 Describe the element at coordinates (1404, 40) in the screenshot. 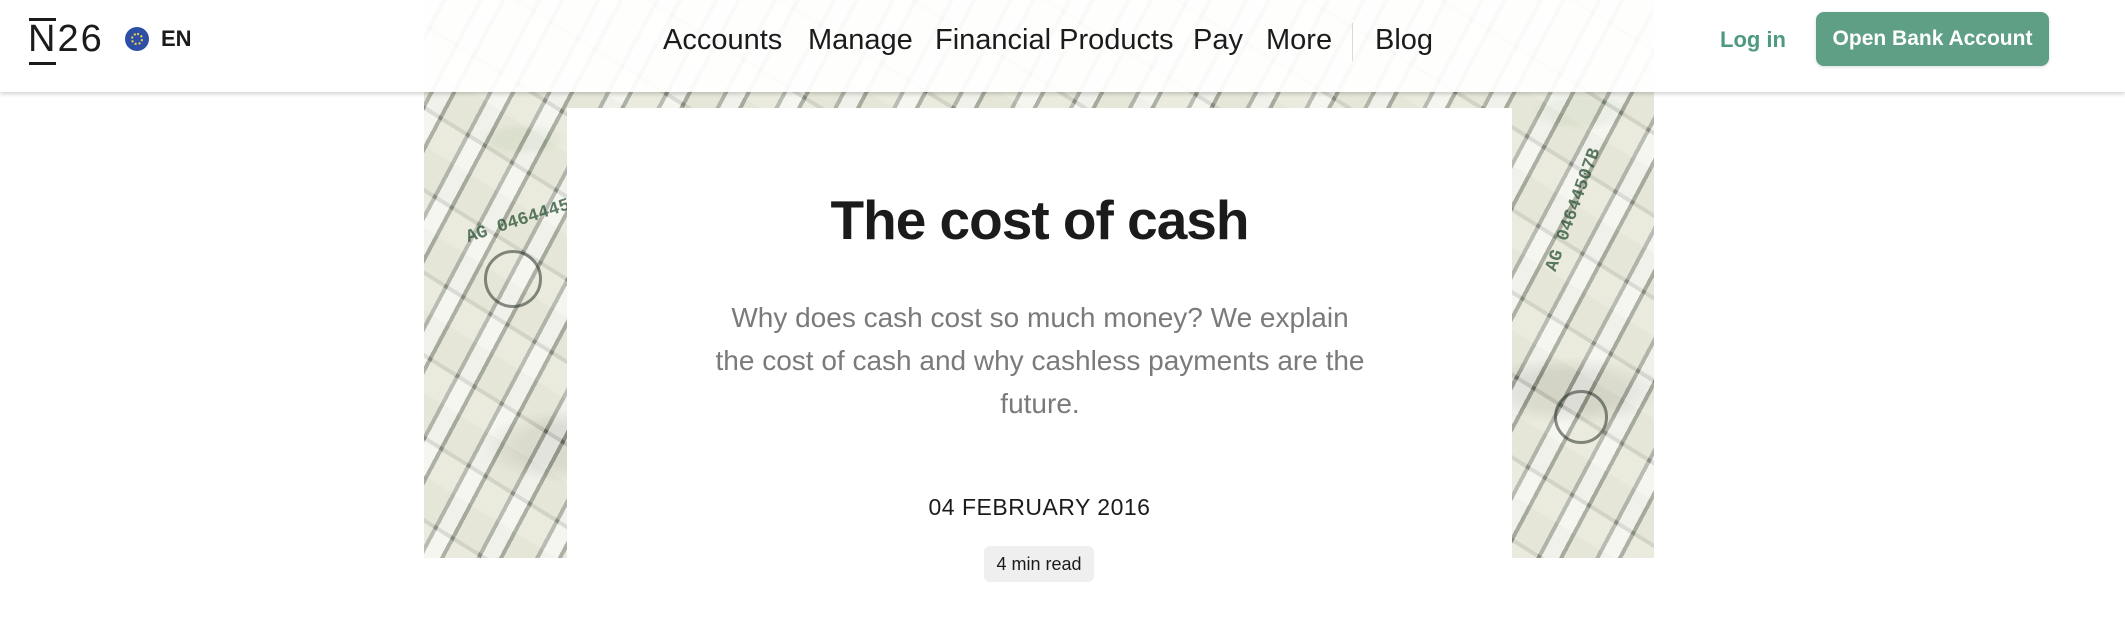

I see `nav-blog: Blog` at that location.